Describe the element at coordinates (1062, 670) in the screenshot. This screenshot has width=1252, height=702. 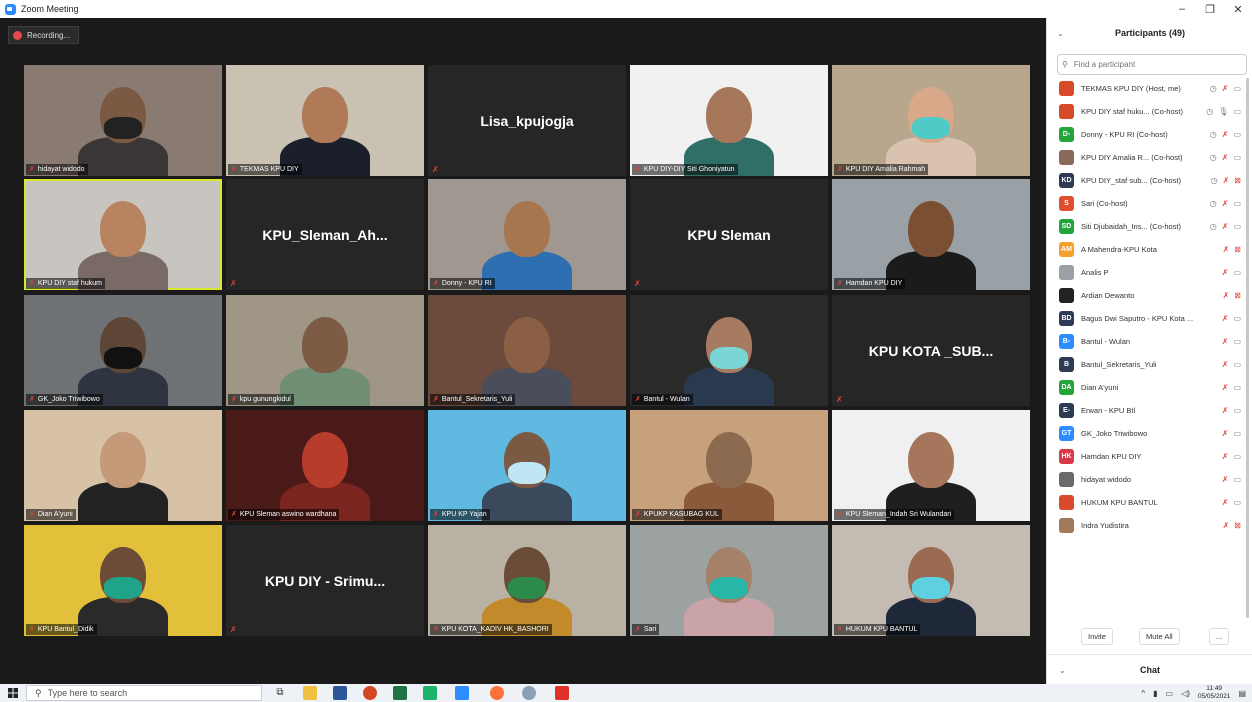
I see `chat-chevron-icon: ⌄` at that location.